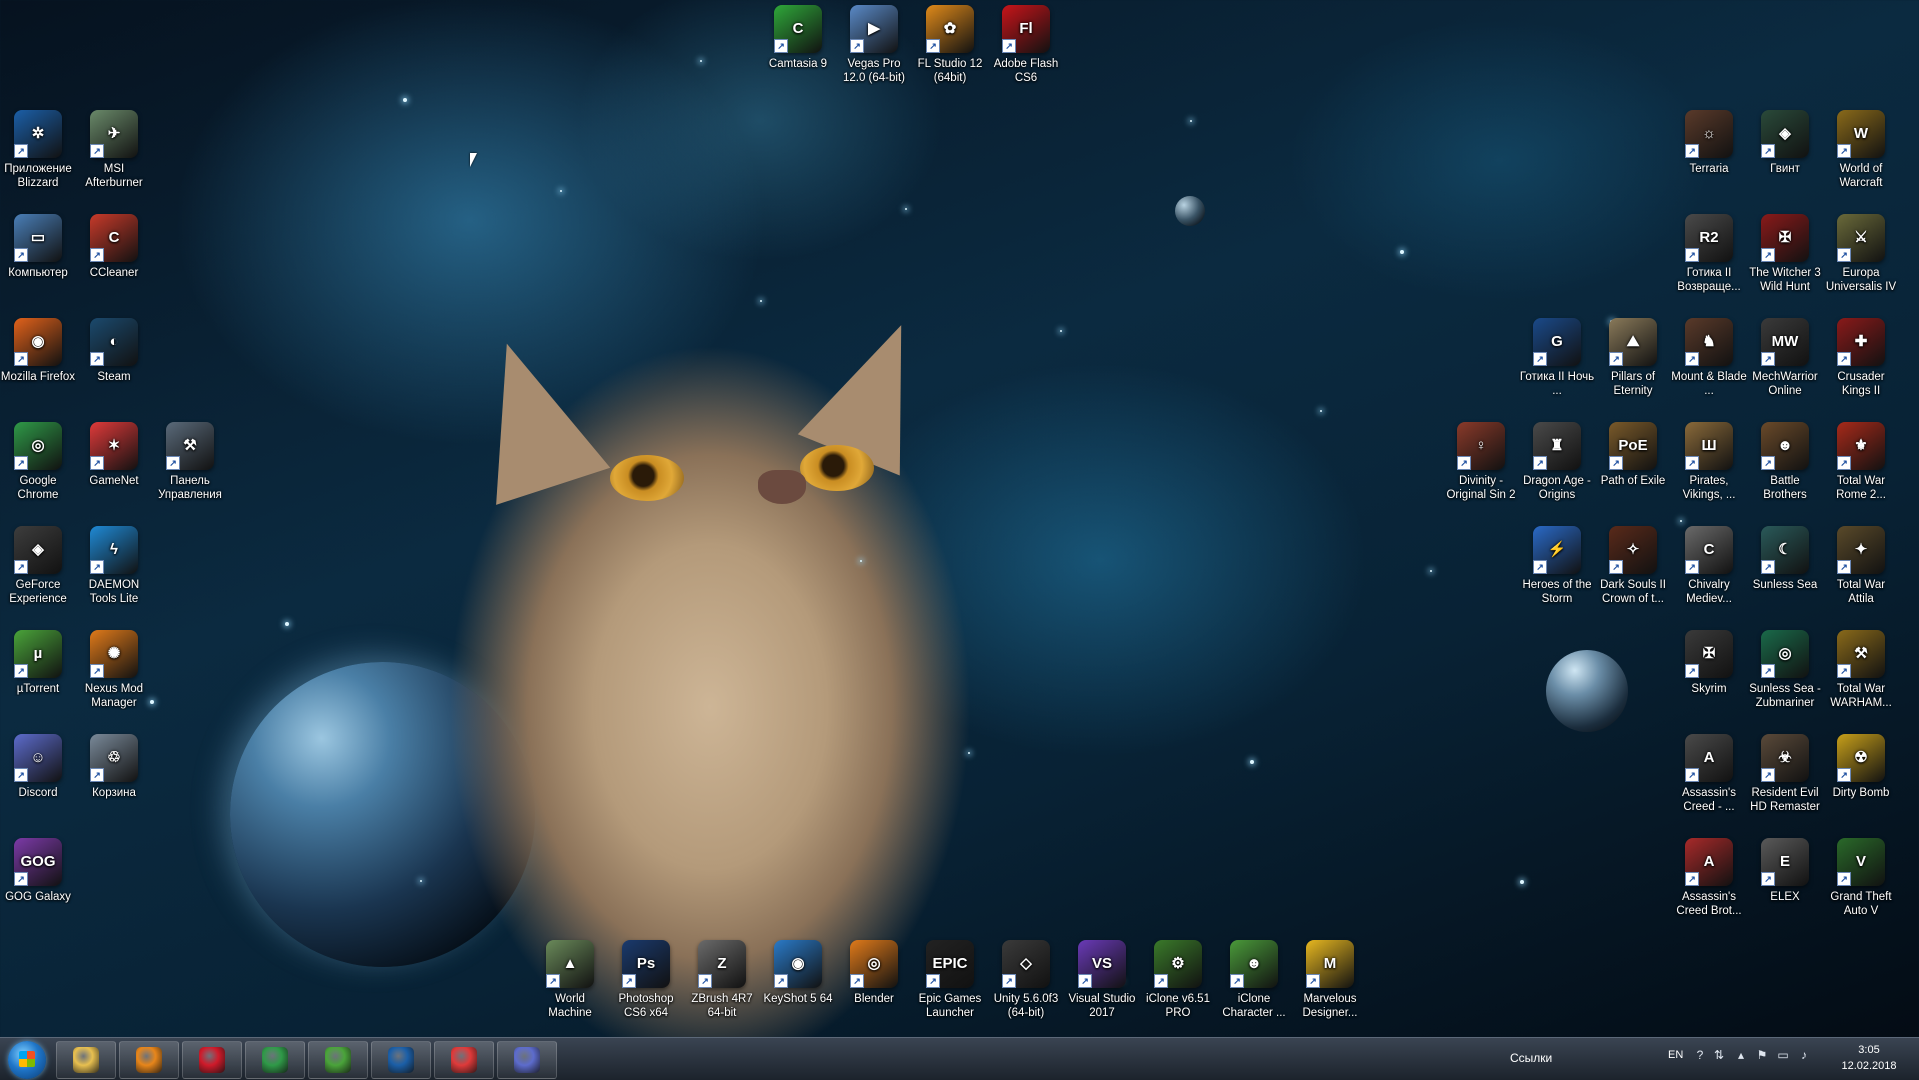  I want to click on nexus-mod-shortcut: ✺ ↗ Nexus Mod Manager, so click(114, 670).